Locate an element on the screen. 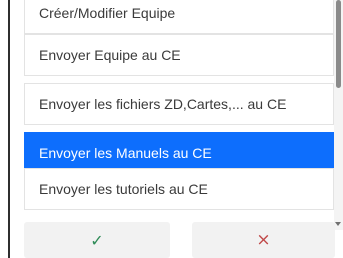  list-item-send-files: Envoyer les fichiers ZD,Cartes,... au CE is located at coordinates (179, 104).